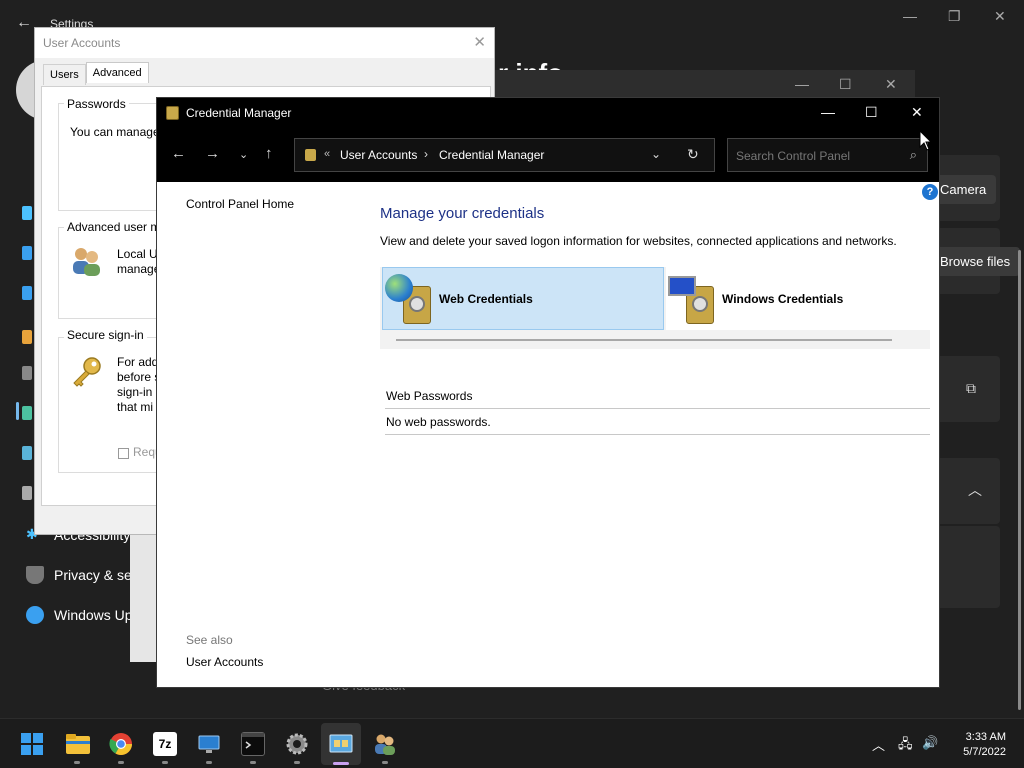 The width and height of the screenshot is (1024, 768). Describe the element at coordinates (117, 72) in the screenshot. I see `tab-advanced: Advanced` at that location.